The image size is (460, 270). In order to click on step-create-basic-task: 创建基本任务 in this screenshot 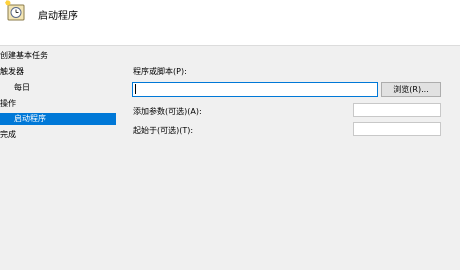, I will do `click(58, 56)`.